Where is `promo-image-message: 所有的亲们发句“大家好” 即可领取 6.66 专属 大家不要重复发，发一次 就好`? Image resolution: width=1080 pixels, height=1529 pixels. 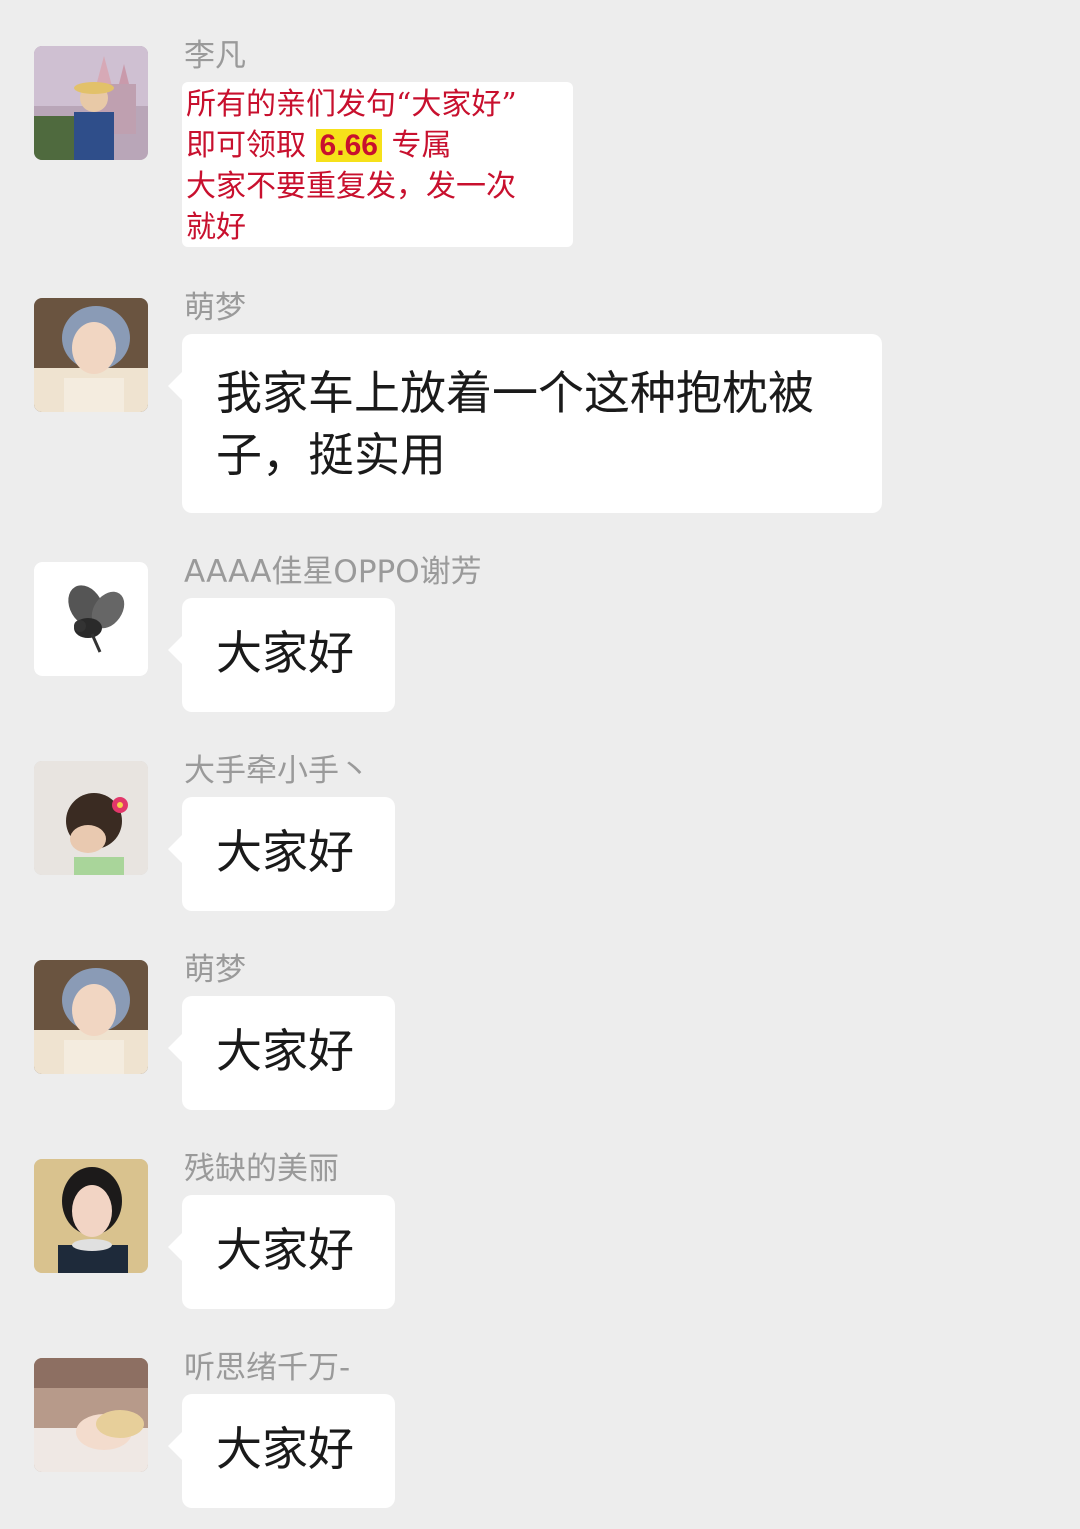 promo-image-message: 所有的亲们发句“大家好” 即可领取 6.66 专属 大家不要重复发，发一次 就好 is located at coordinates (377, 164).